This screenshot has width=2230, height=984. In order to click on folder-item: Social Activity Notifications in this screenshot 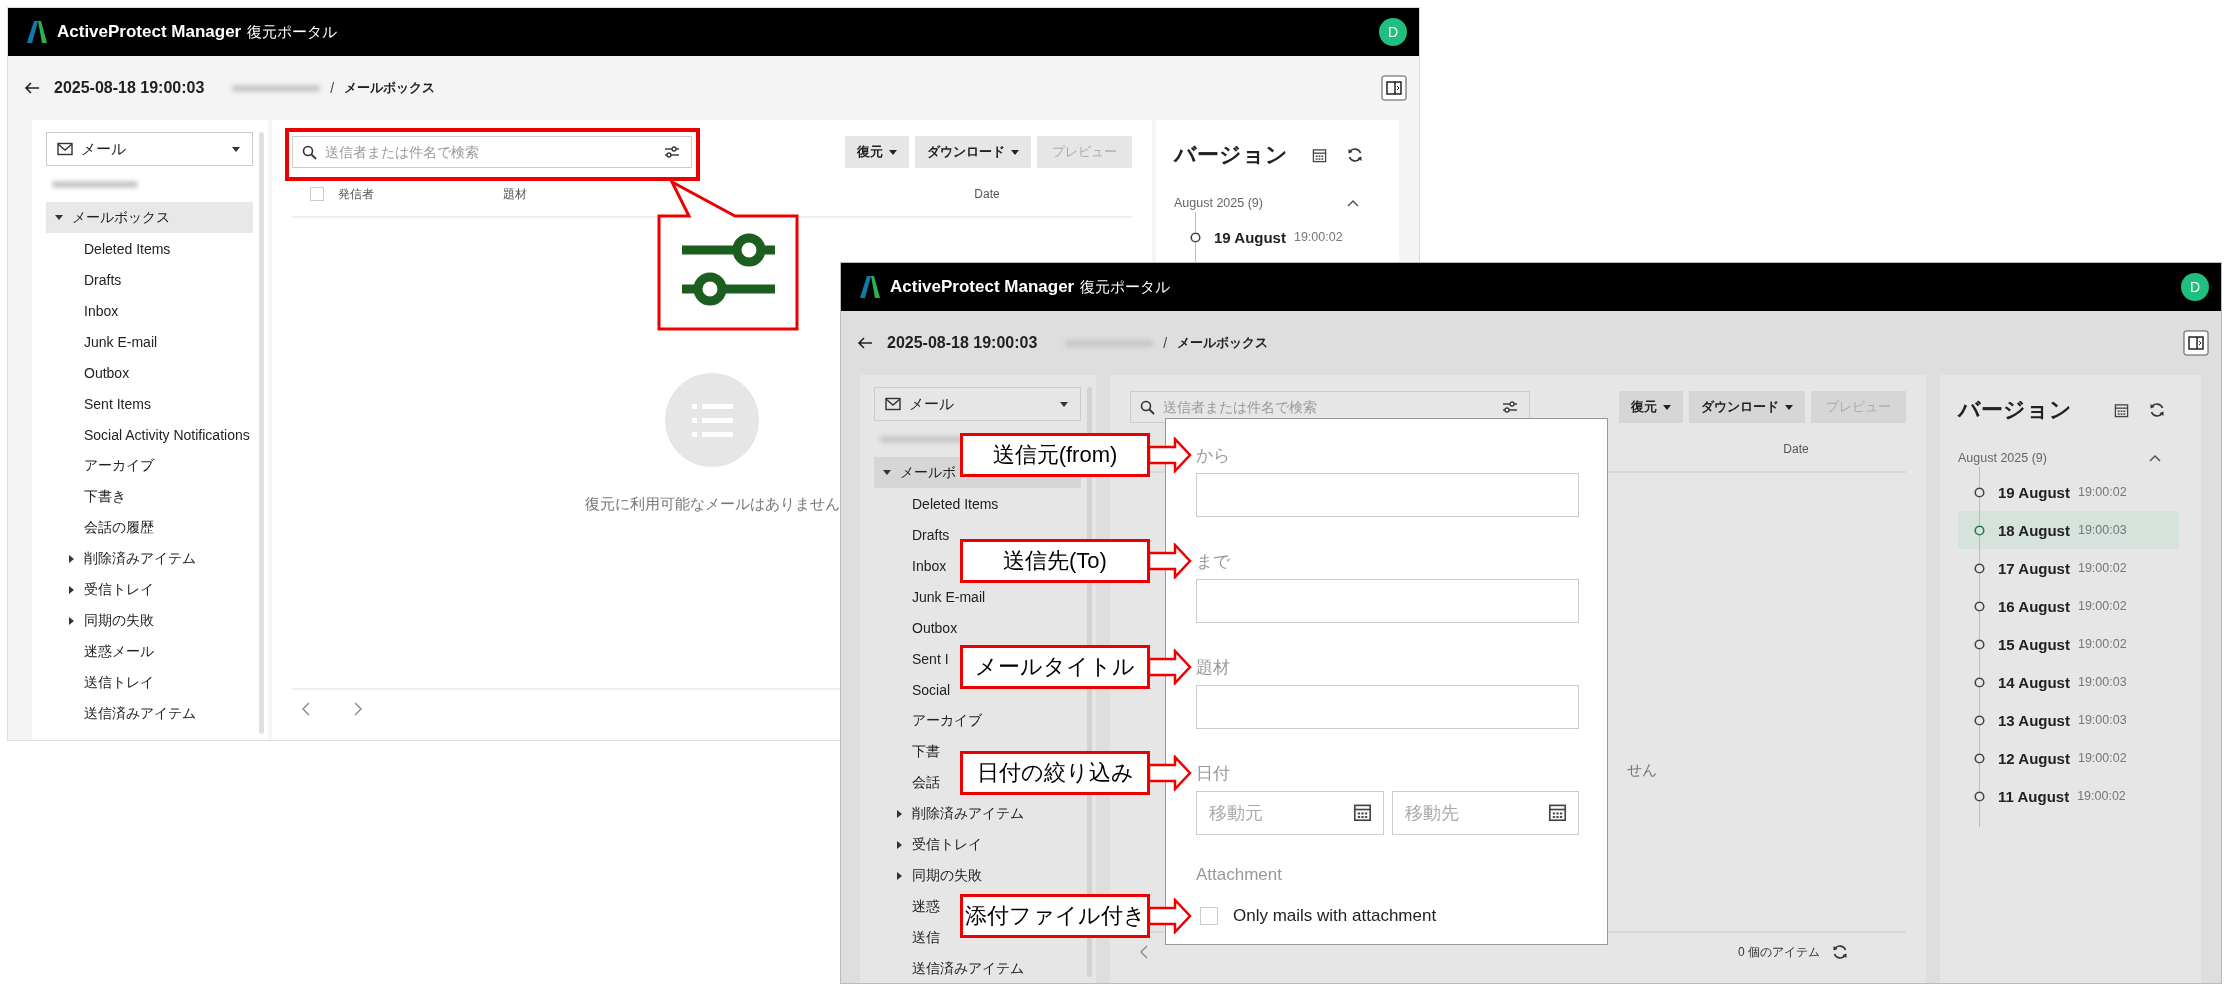, I will do `click(157, 434)`.